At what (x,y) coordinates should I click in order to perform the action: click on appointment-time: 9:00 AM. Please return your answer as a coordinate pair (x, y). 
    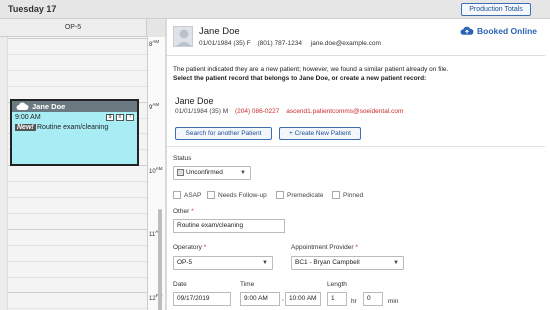
    Looking at the image, I should click on (28, 117).